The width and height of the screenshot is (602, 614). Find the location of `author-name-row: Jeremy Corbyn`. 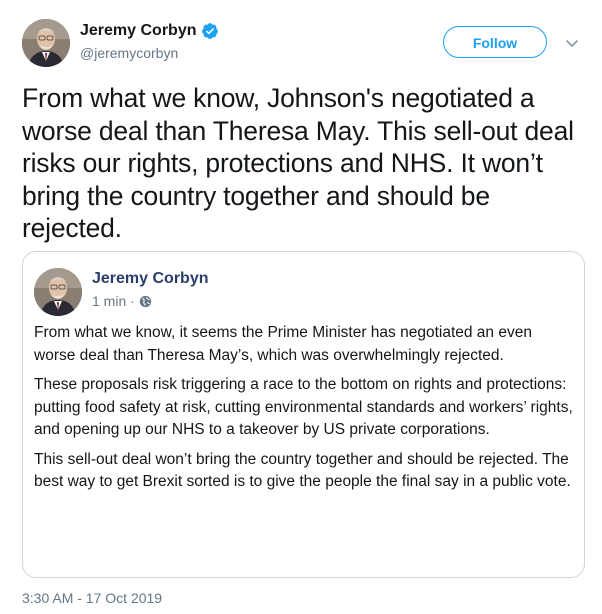

author-name-row: Jeremy Corbyn is located at coordinates (149, 31).